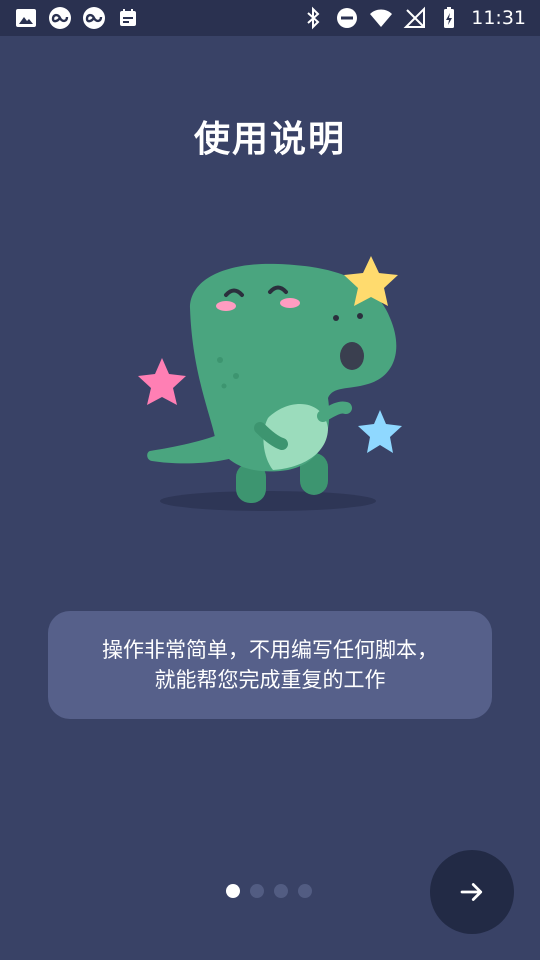 The image size is (540, 960). I want to click on bluetooth-icon, so click(313, 18).